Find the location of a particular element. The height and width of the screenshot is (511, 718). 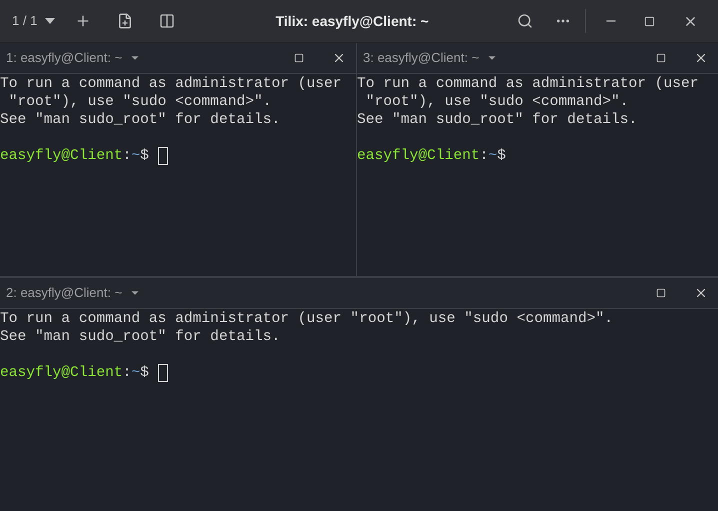

pane-title: 2: easyfly@Client: ~ is located at coordinates (64, 293).